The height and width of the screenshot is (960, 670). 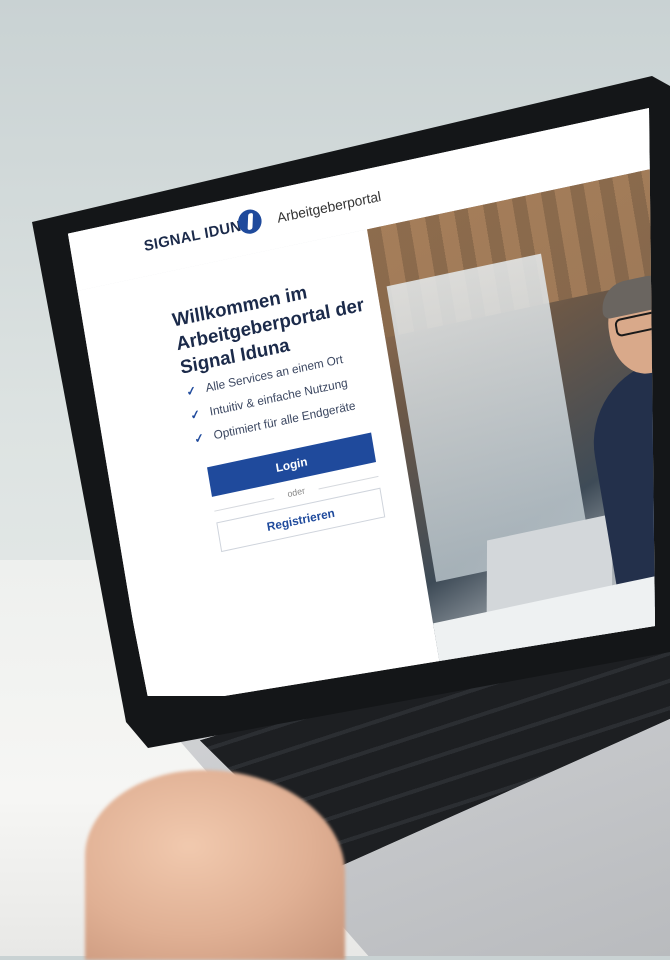 I want to click on portal-name: Arbeitgeberportal, so click(x=329, y=206).